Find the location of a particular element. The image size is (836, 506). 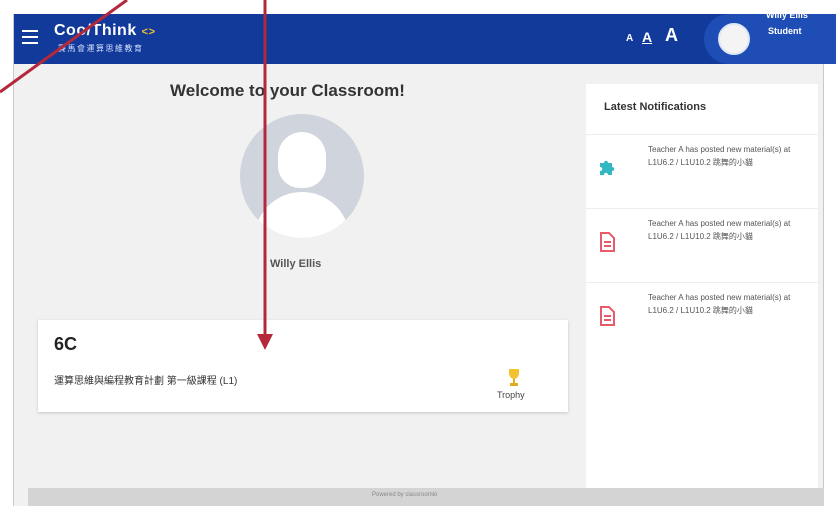

arrow-head-icon is located at coordinates (265, 342).